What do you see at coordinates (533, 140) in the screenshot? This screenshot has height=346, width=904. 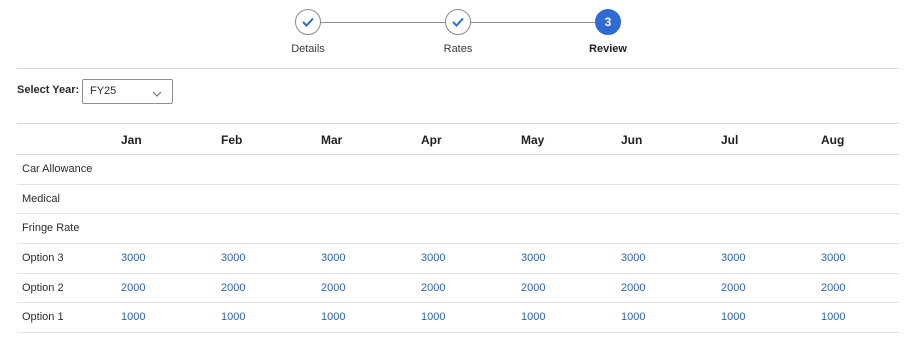 I see `column-header-may: May` at bounding box center [533, 140].